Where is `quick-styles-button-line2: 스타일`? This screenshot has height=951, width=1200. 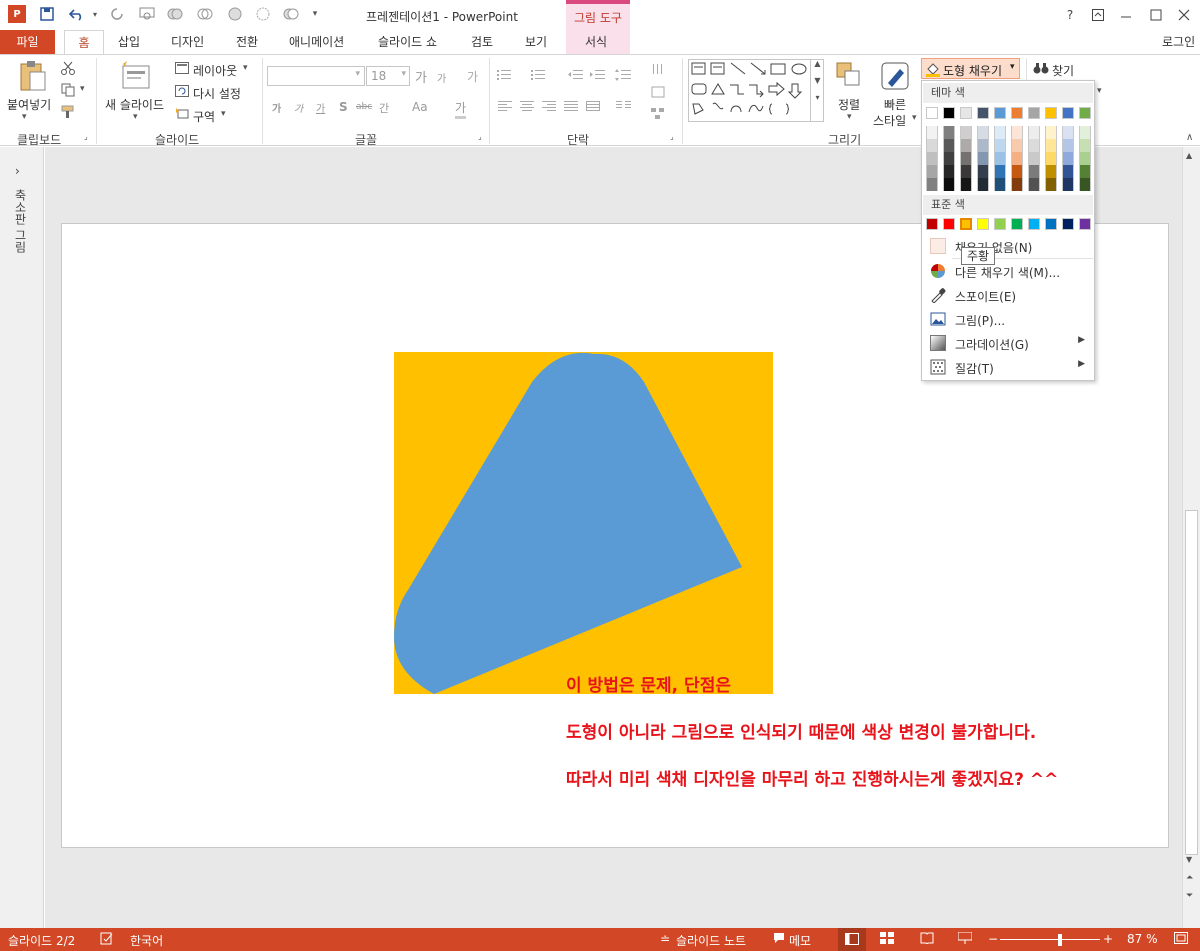 quick-styles-button-line2: 스타일 is located at coordinates (889, 120).